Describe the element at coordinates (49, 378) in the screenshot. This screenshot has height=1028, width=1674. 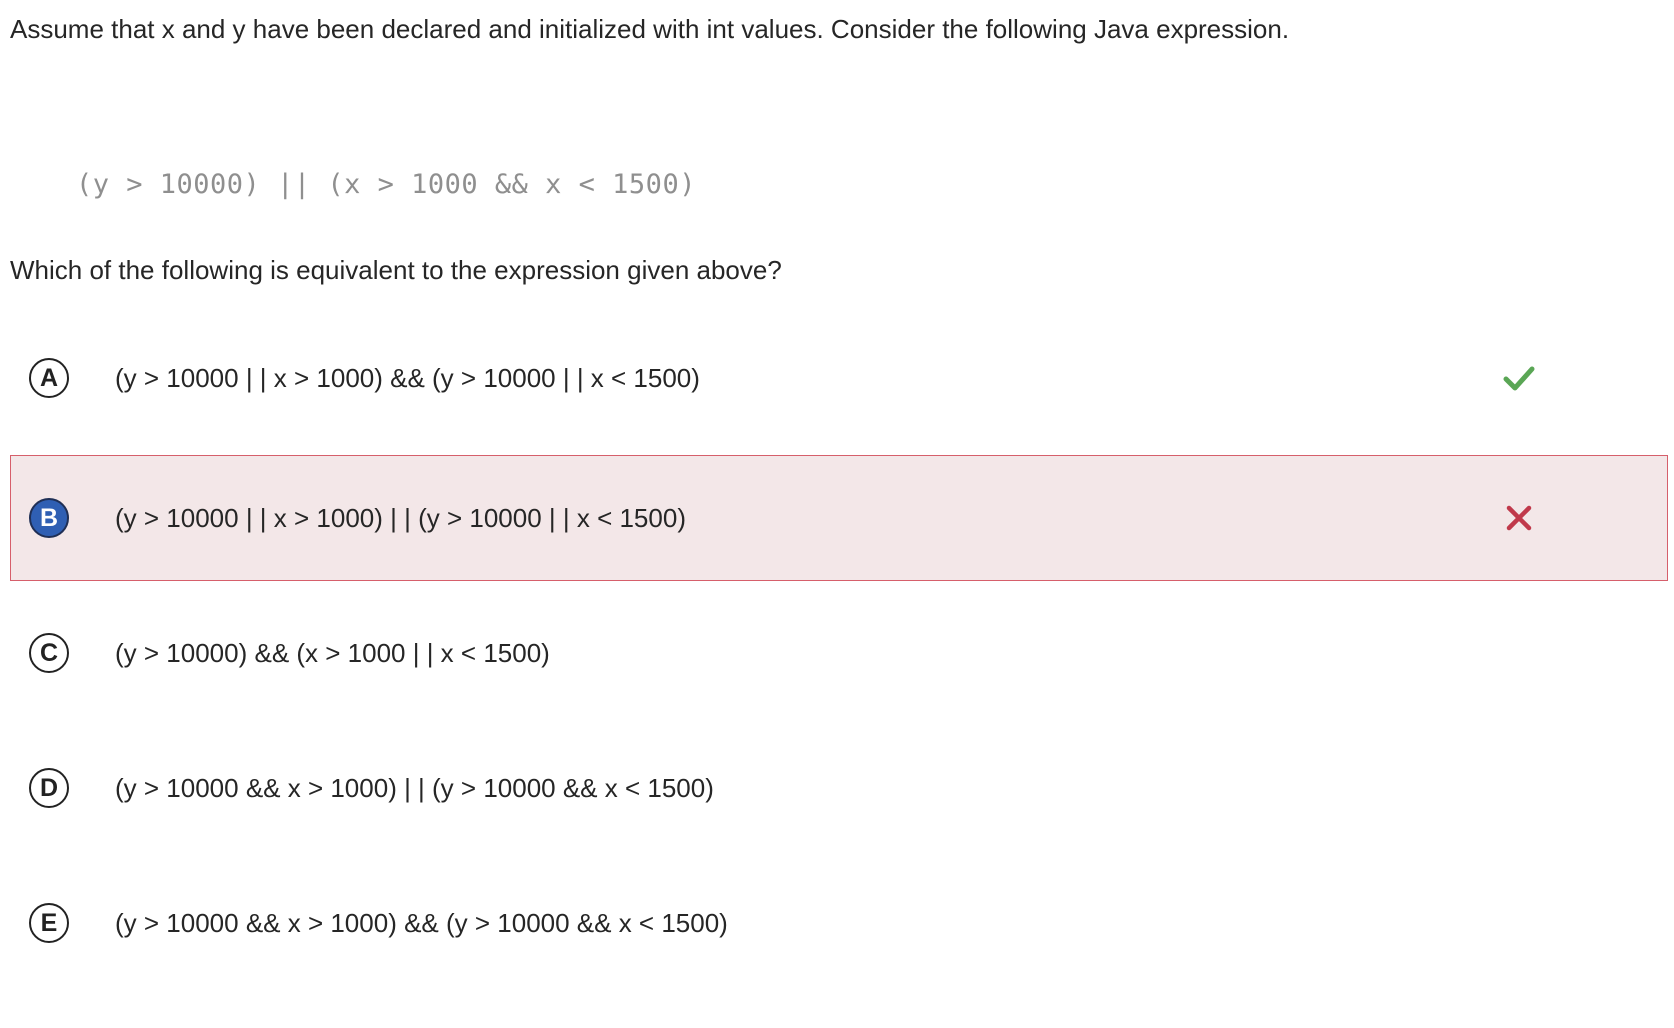
I see `choice-letter-badge: A` at that location.